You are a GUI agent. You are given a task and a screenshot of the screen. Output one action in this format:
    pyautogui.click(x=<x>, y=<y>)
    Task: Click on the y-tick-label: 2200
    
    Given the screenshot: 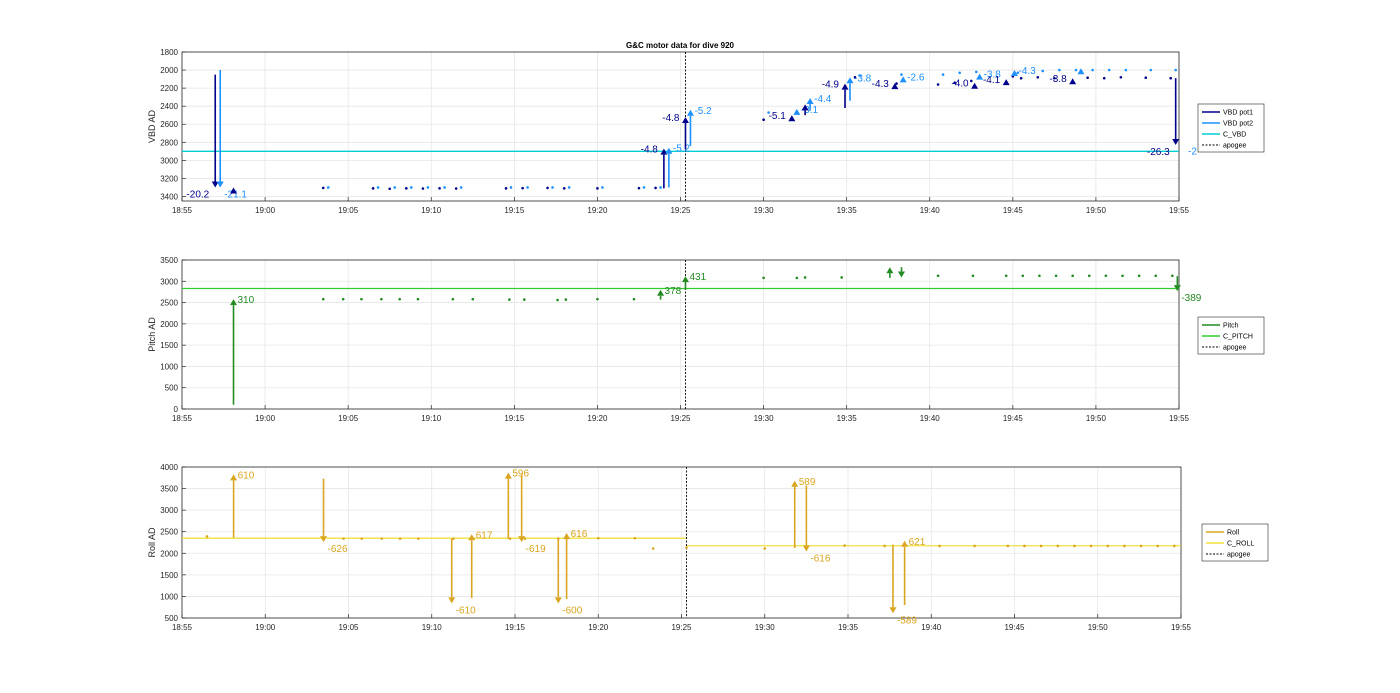 What is the action you would take?
    pyautogui.click(x=169, y=88)
    